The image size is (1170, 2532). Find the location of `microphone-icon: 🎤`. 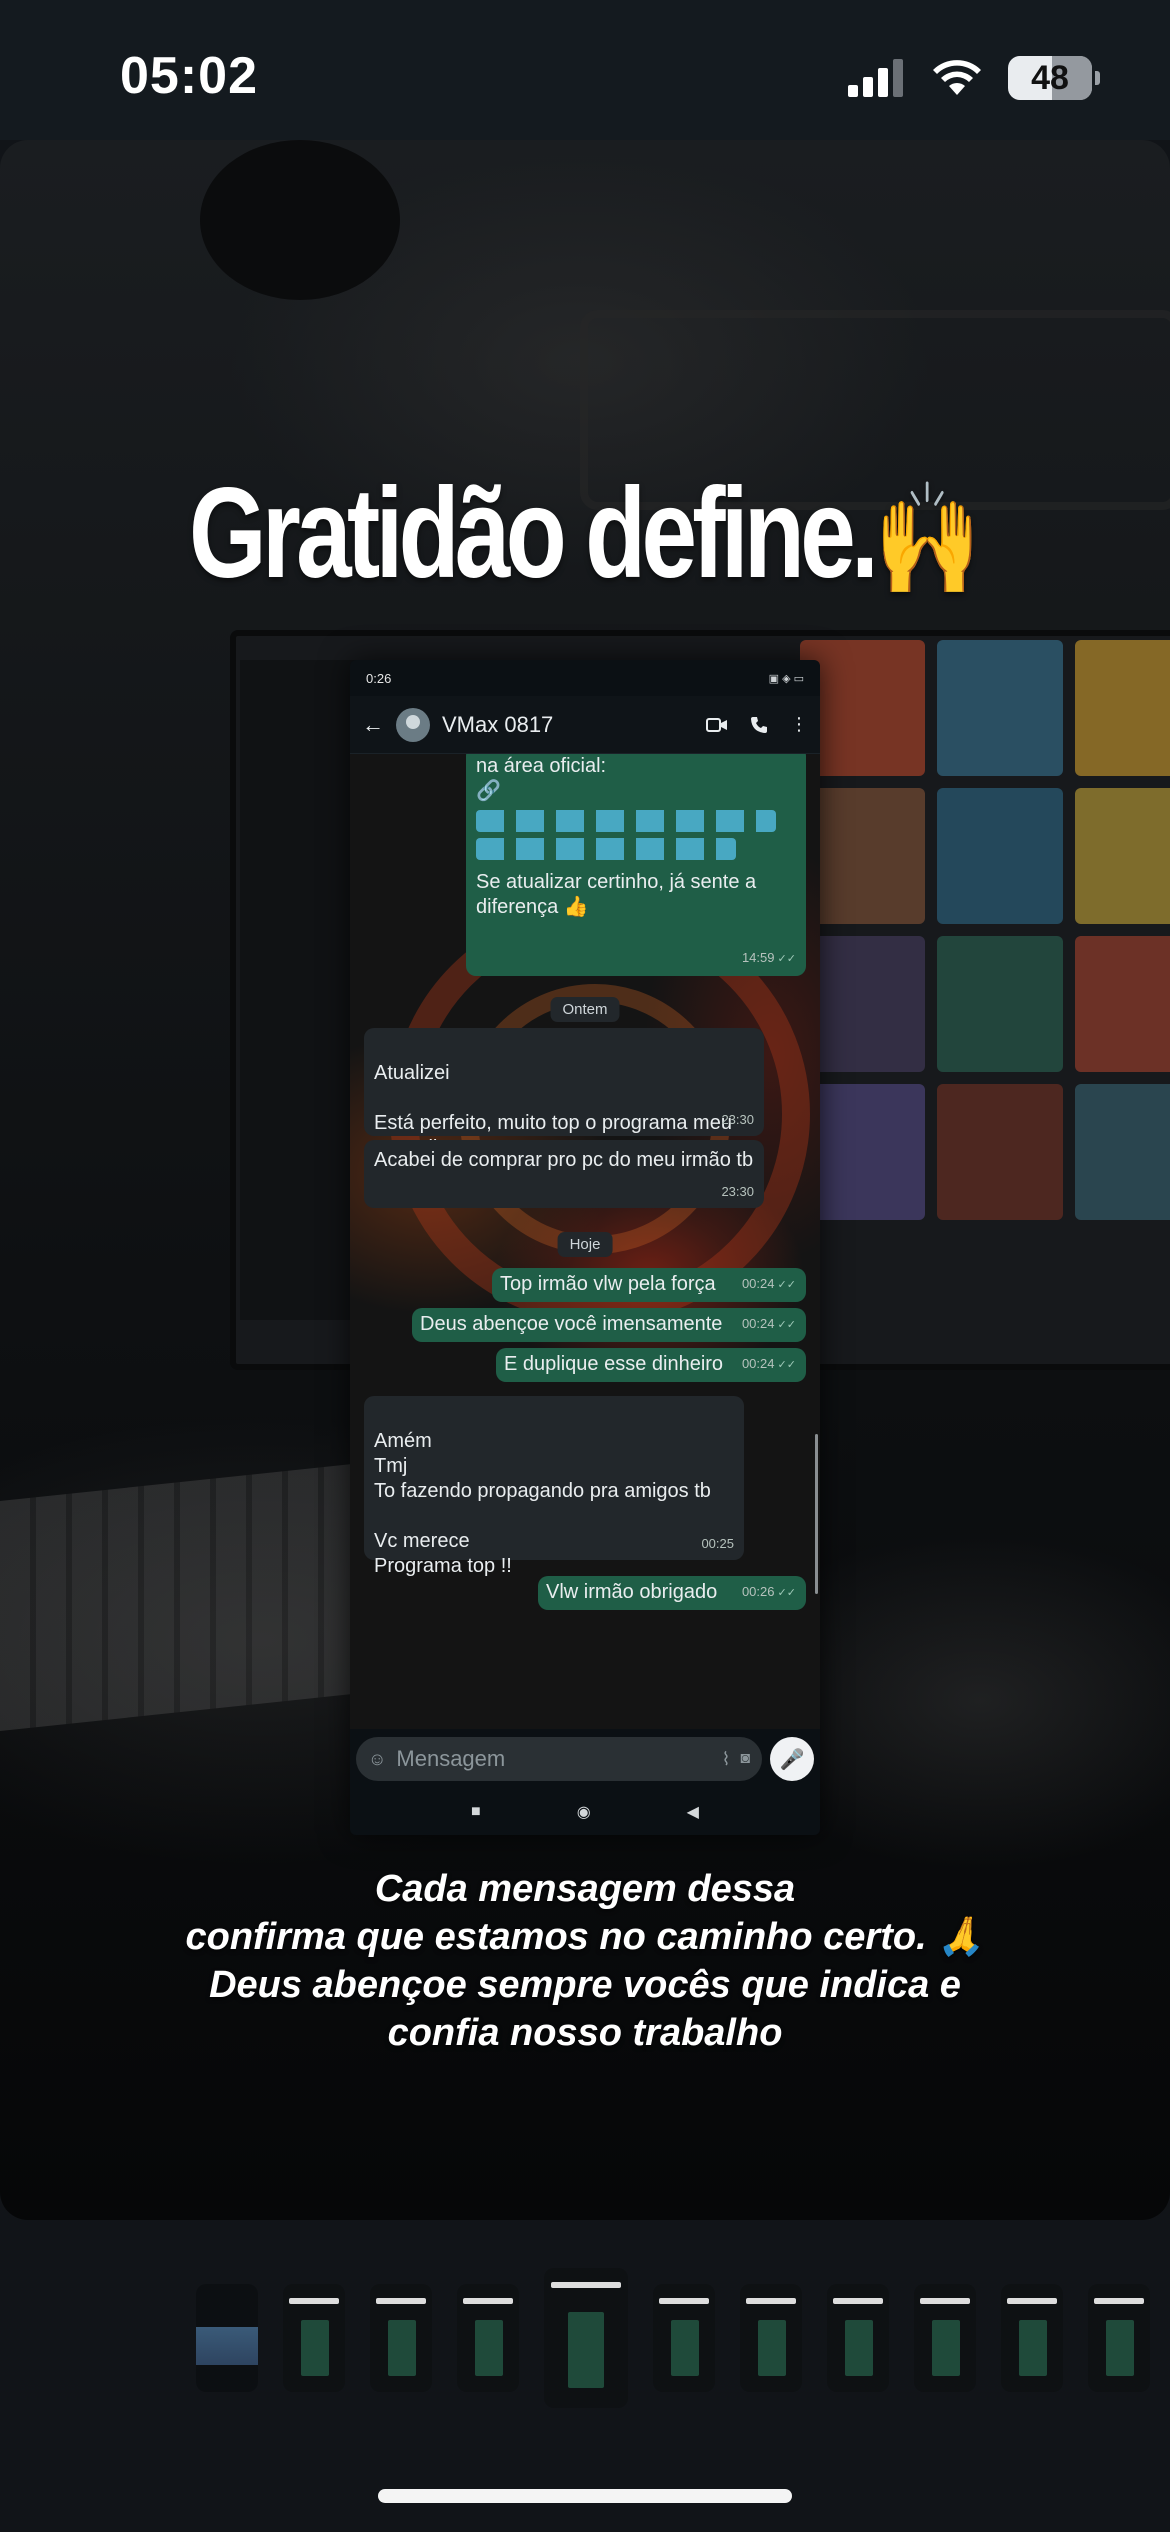

microphone-icon: 🎤 is located at coordinates (792, 1759).